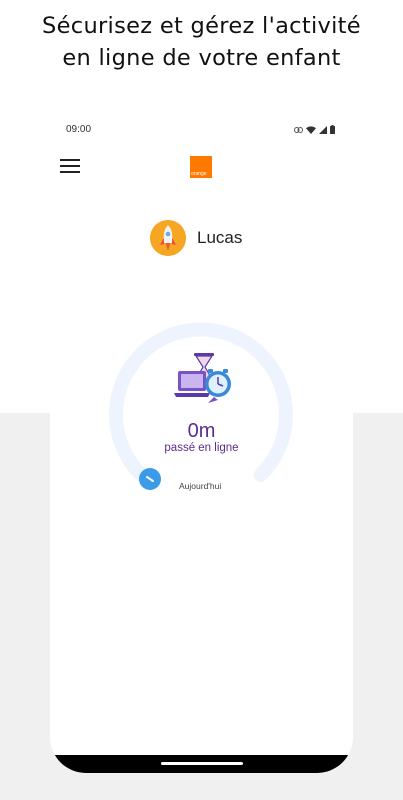 This screenshot has width=403, height=800. What do you see at coordinates (70, 167) in the screenshot?
I see `hamburger-menu-icon` at bounding box center [70, 167].